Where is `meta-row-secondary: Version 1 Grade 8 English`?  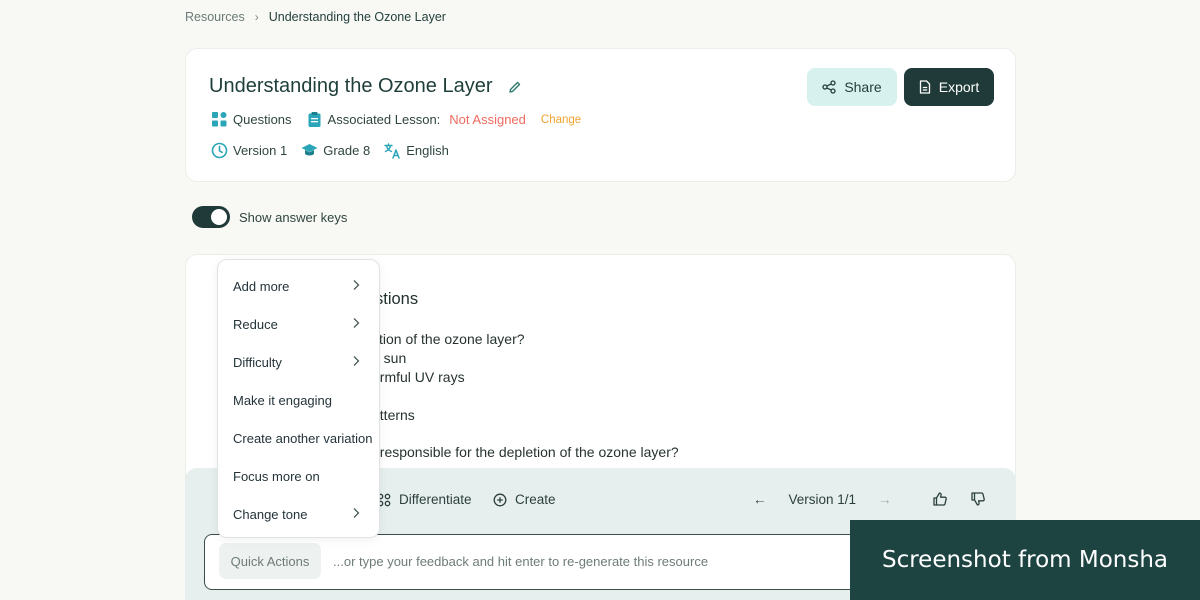
meta-row-secondary: Version 1 Grade 8 English is located at coordinates (337, 150).